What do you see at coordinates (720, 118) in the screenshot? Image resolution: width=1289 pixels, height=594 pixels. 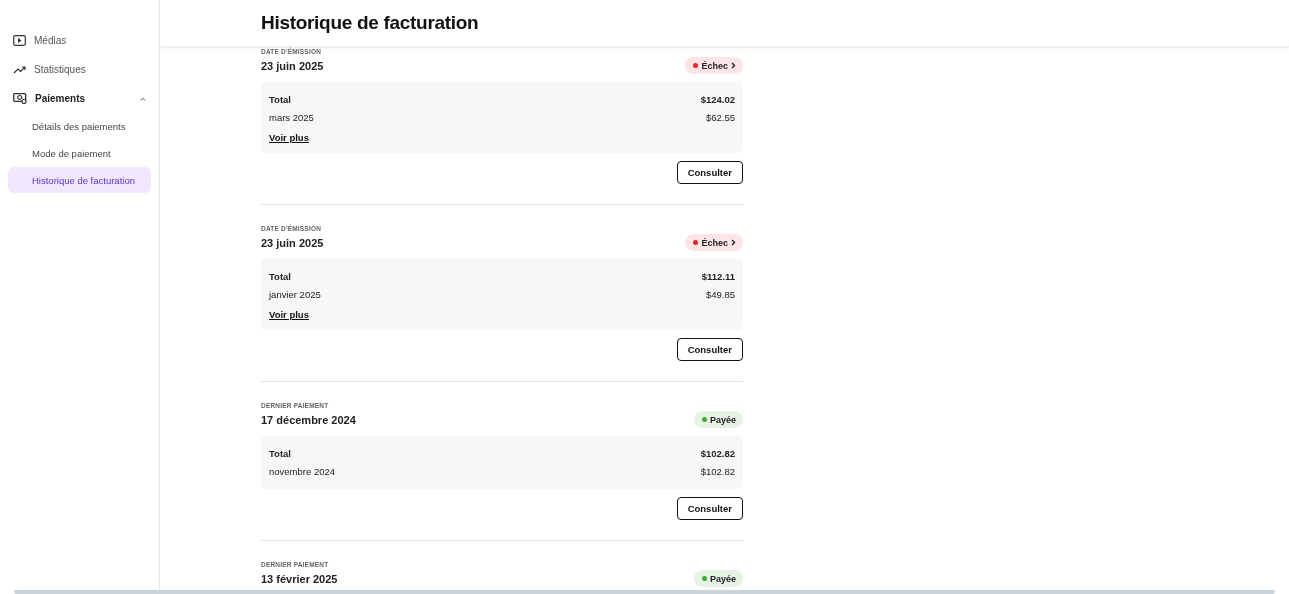 I see `period-amount: $62.55` at bounding box center [720, 118].